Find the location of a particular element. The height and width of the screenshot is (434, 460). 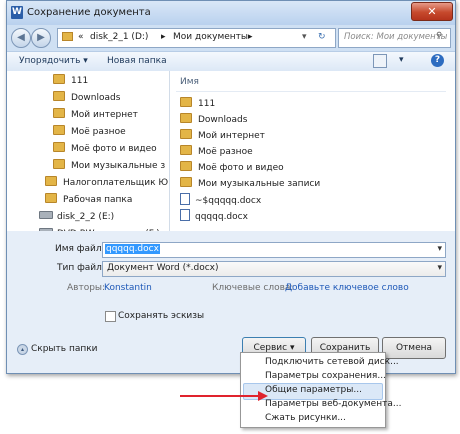

tree-item-folder: Налогоплательщик Ю is located at coordinates (106, 183).